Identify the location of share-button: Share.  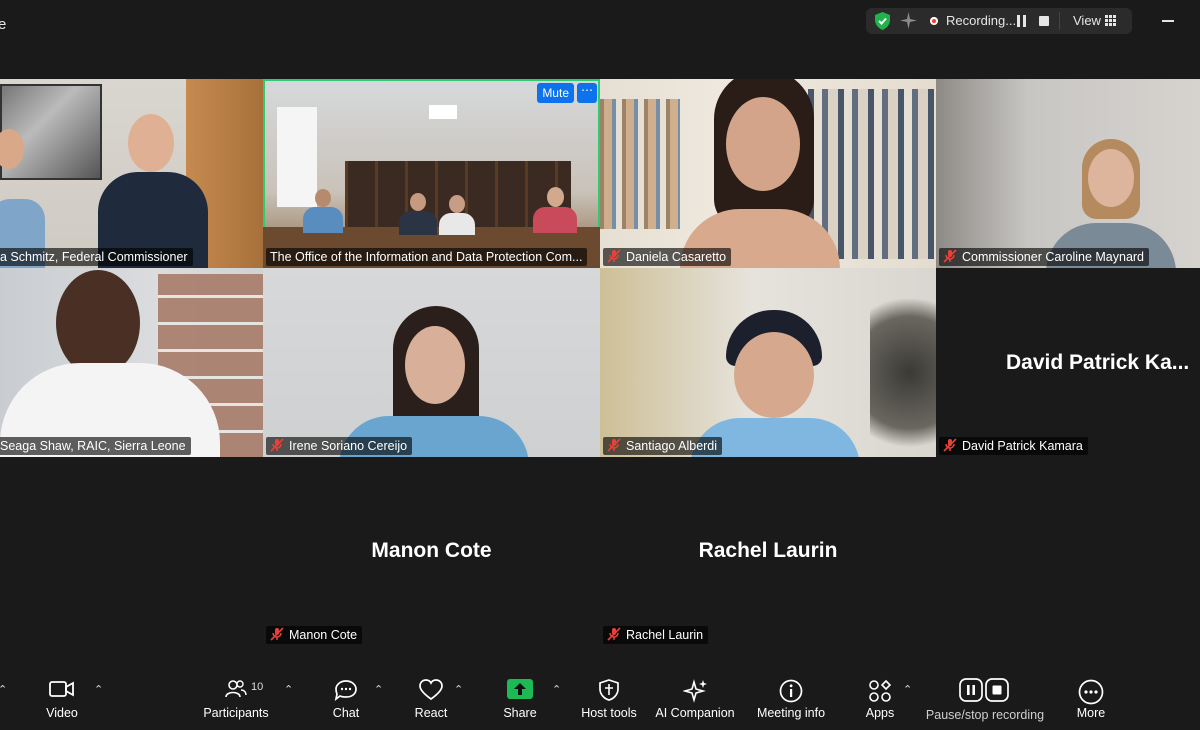
(520, 699).